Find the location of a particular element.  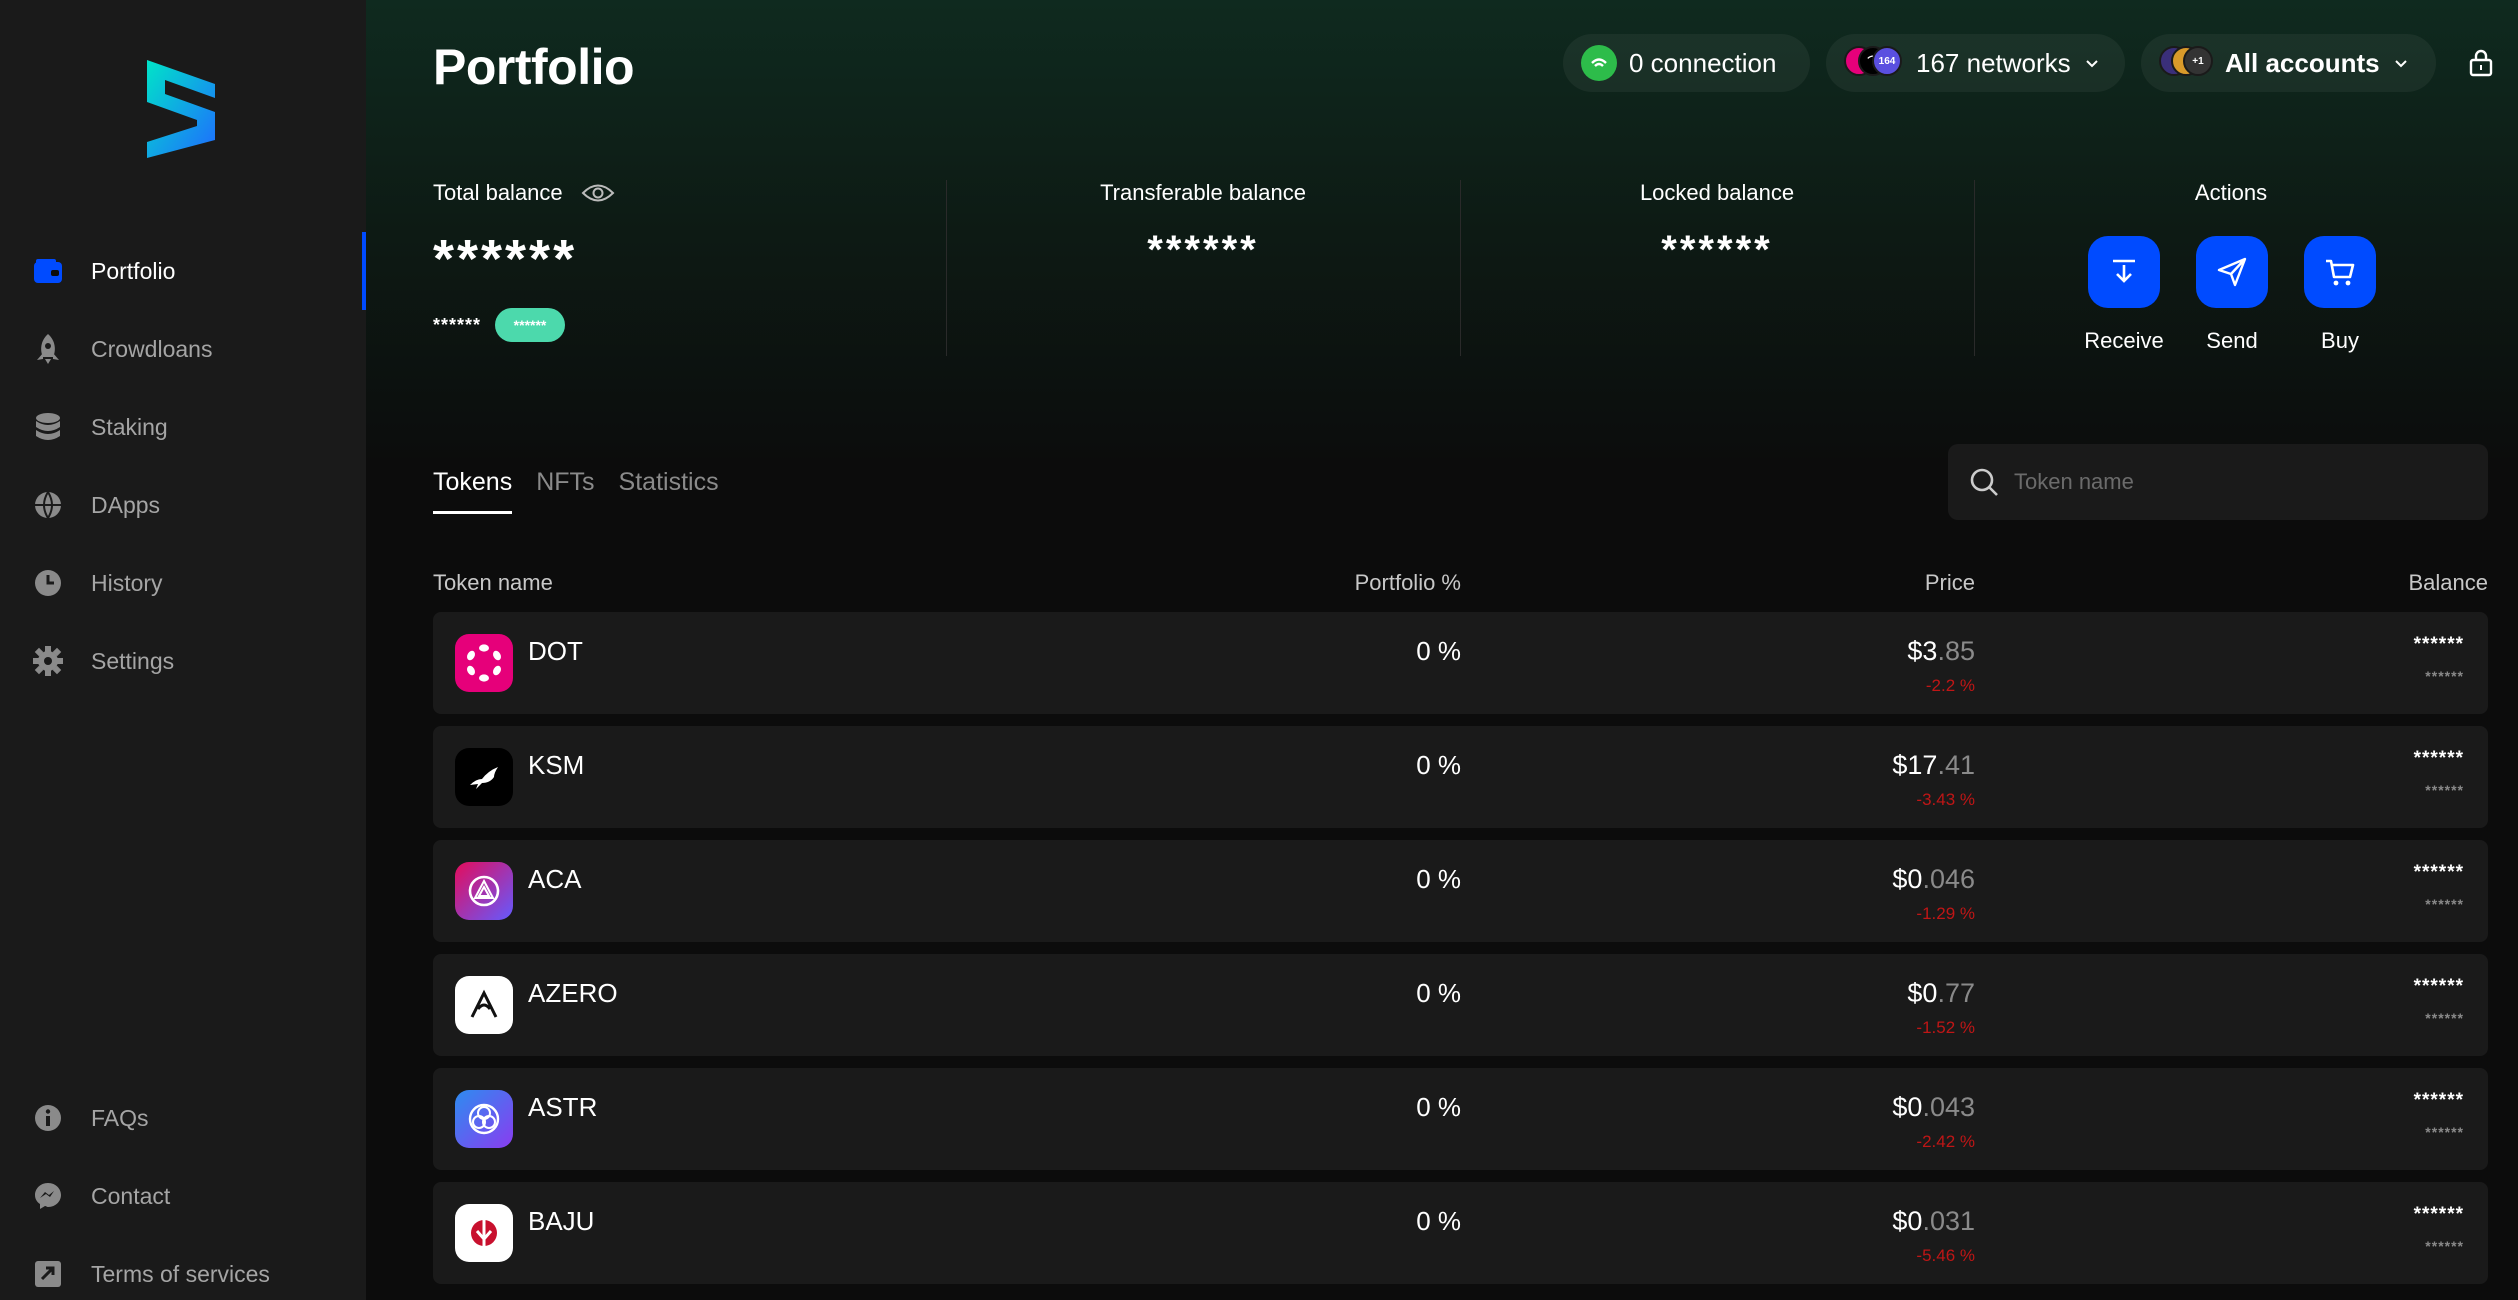

accounts-label: All accounts is located at coordinates (2302, 62).